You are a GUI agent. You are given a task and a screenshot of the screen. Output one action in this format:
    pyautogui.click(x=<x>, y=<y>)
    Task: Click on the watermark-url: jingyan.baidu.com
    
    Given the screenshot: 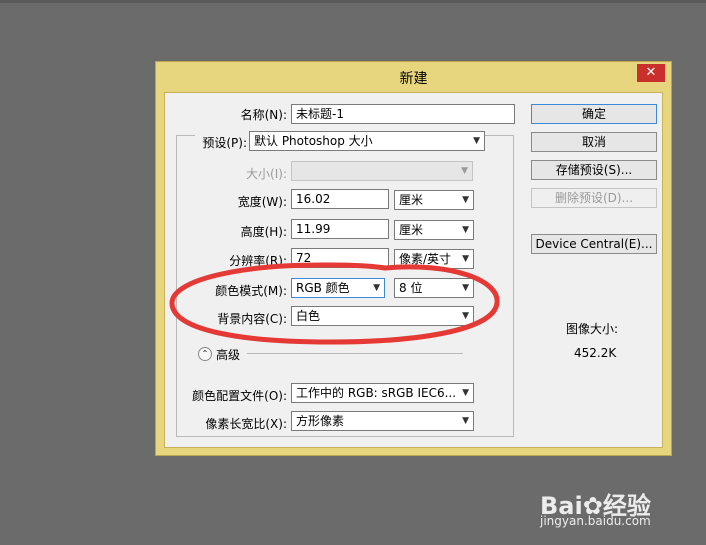 What is the action you would take?
    pyautogui.click(x=595, y=521)
    